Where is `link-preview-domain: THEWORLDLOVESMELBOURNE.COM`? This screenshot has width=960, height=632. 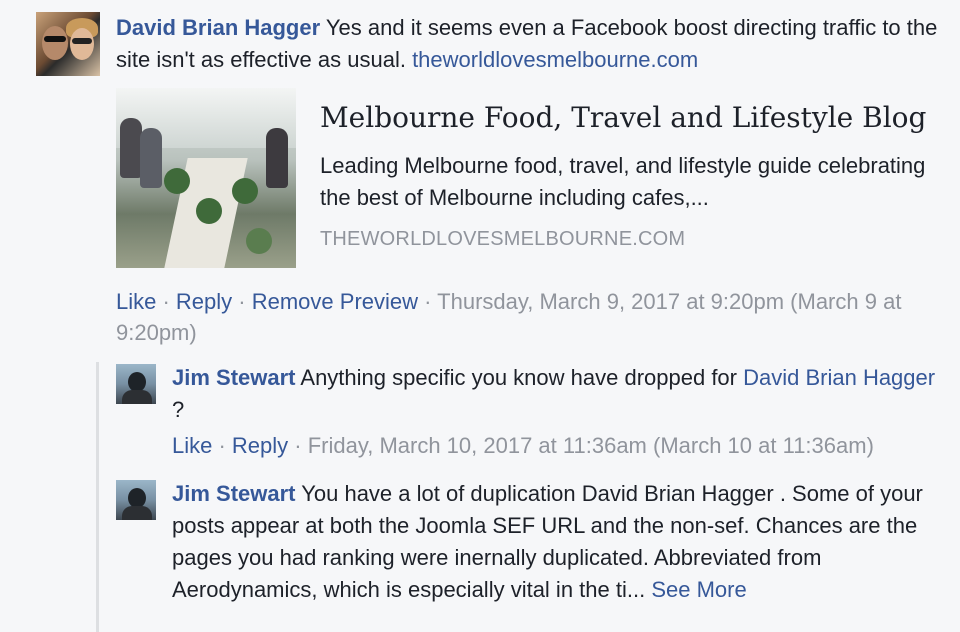
link-preview-domain: THEWORLDLOVESMELBOURNE.COM is located at coordinates (503, 239).